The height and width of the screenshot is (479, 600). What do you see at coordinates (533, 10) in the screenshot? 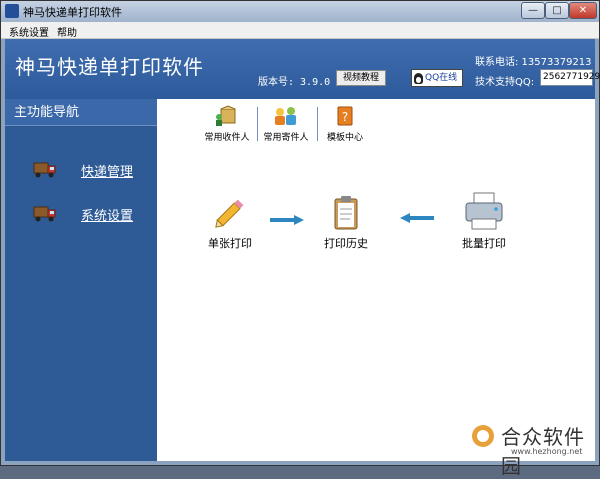
I see `minimize-button: —` at bounding box center [533, 10].